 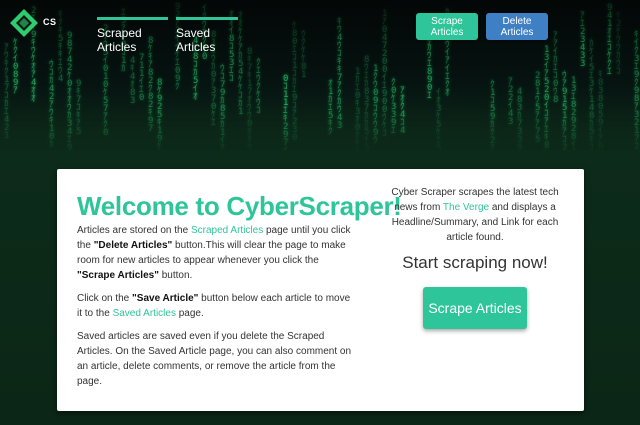 I want to click on delete-articles-button: Delete Articles, so click(x=517, y=26).